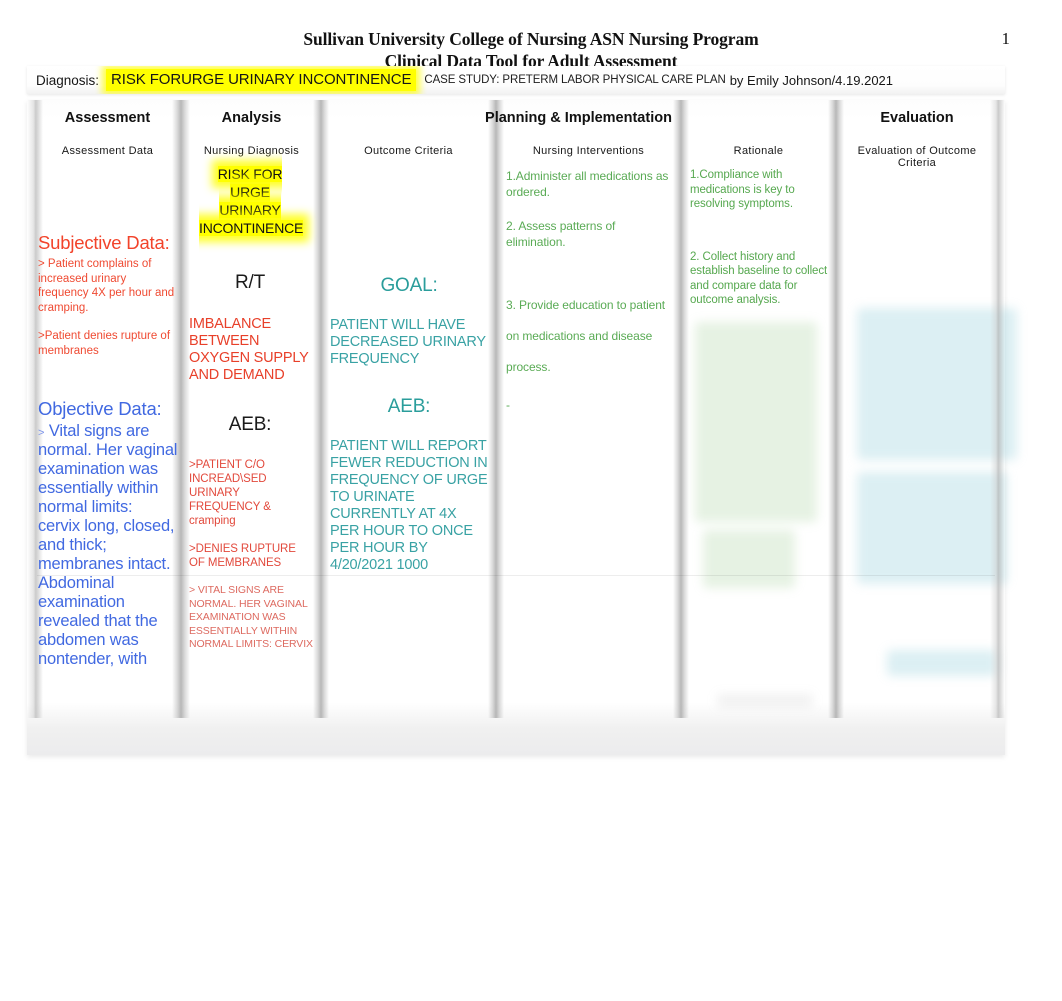 The image size is (1062, 1001). I want to click on objective-data-heading: Objective Data:, so click(100, 408).